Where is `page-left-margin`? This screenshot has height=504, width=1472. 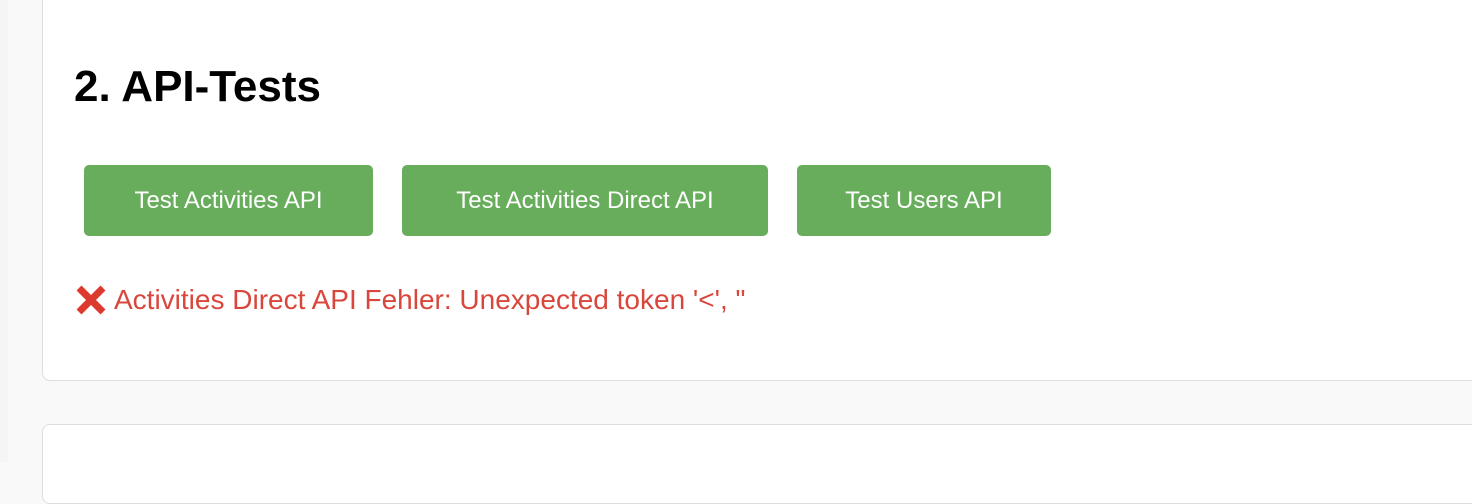
page-left-margin is located at coordinates (4, 231).